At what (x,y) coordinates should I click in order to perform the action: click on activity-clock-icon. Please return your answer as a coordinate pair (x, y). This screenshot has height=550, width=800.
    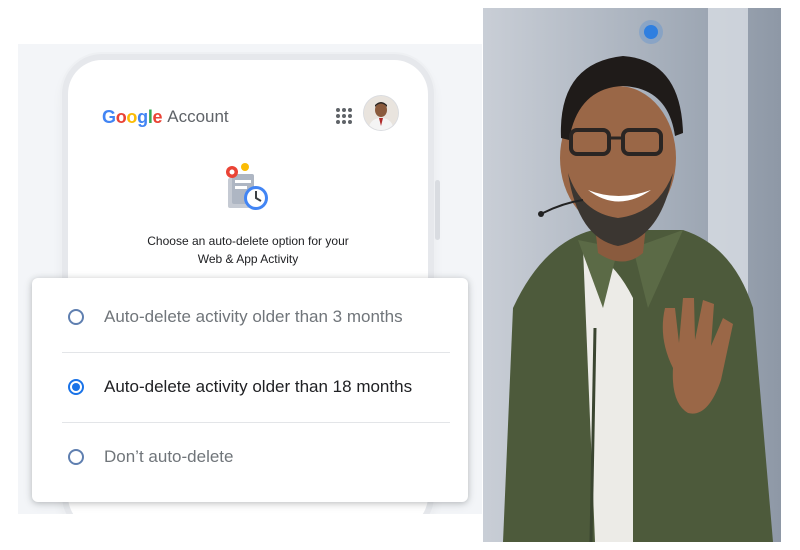
    Looking at the image, I should click on (250, 190).